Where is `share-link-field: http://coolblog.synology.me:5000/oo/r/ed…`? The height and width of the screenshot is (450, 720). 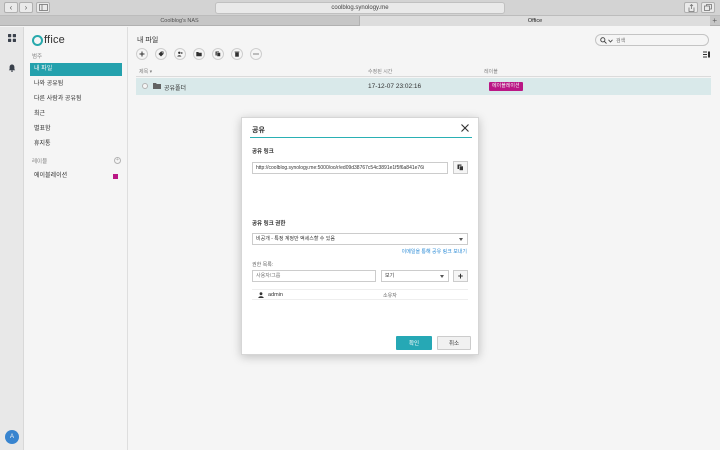 share-link-field: http://coolblog.synology.me:5000/oo/r/ed… is located at coordinates (350, 168).